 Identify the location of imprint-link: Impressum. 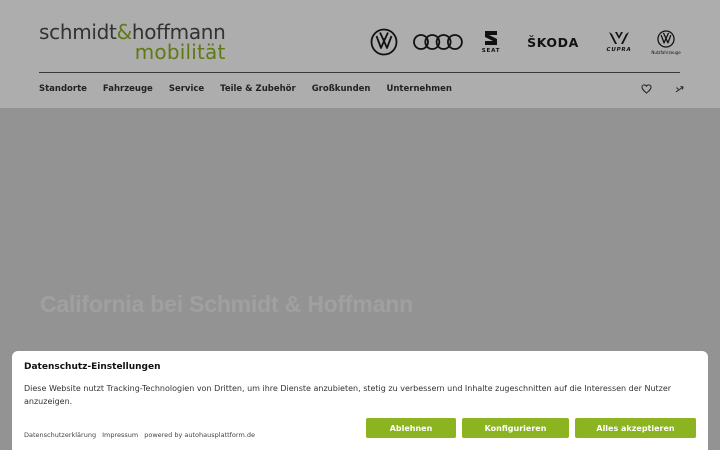
(120, 435).